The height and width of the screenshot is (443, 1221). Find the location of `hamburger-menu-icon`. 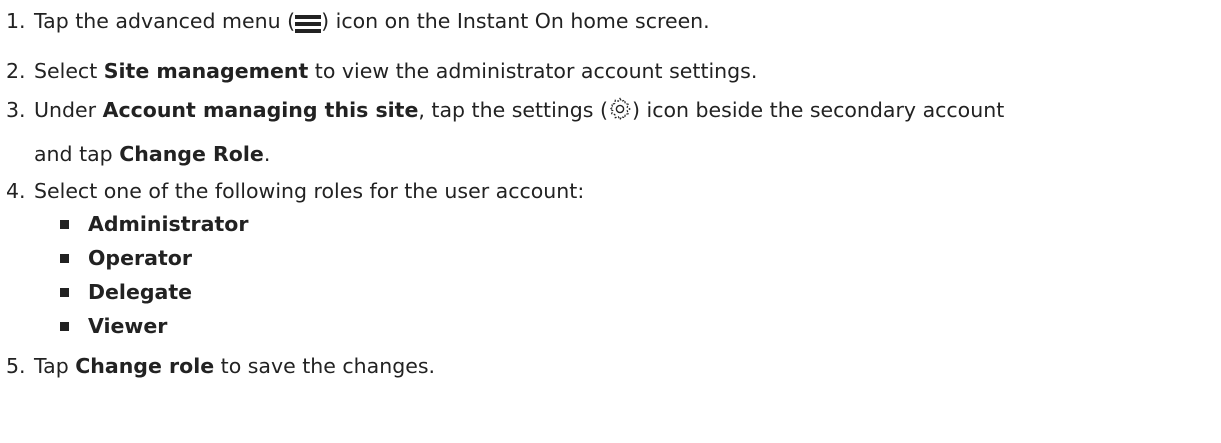

hamburger-menu-icon is located at coordinates (308, 21).